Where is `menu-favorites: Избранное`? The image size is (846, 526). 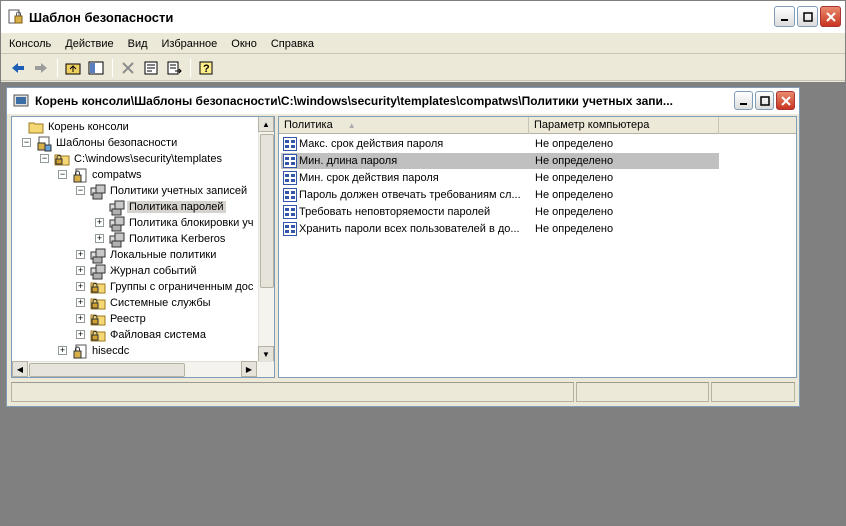 menu-favorites: Избранное is located at coordinates (190, 44).